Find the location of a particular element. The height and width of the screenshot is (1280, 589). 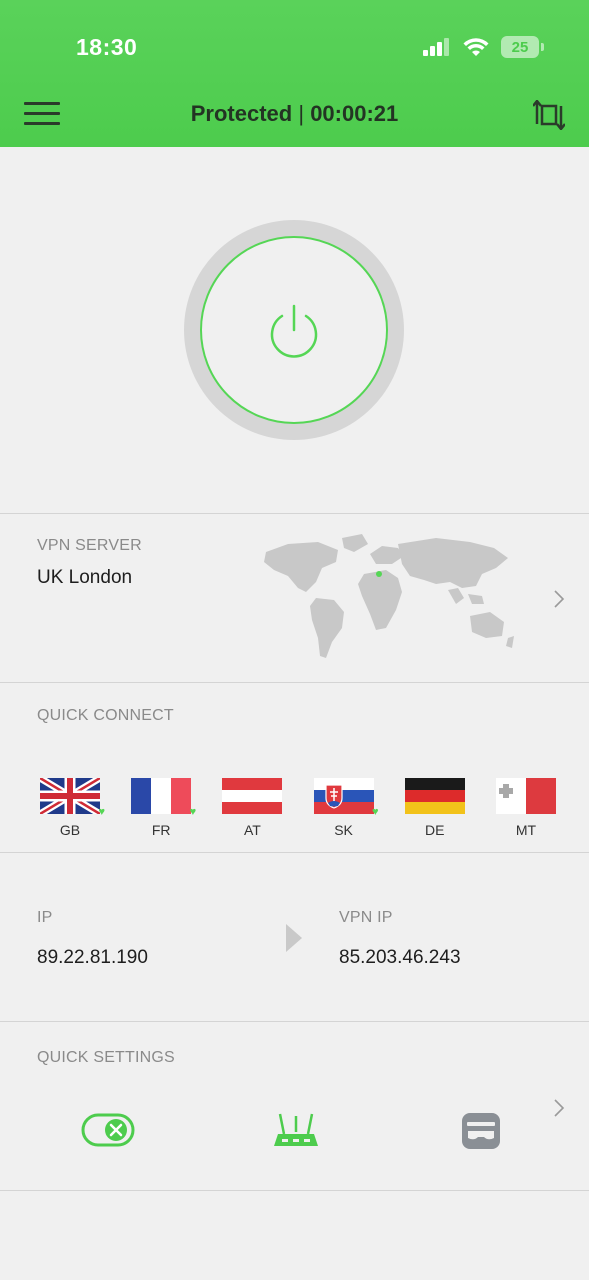

battery-indicator: 25 is located at coordinates (522, 47).